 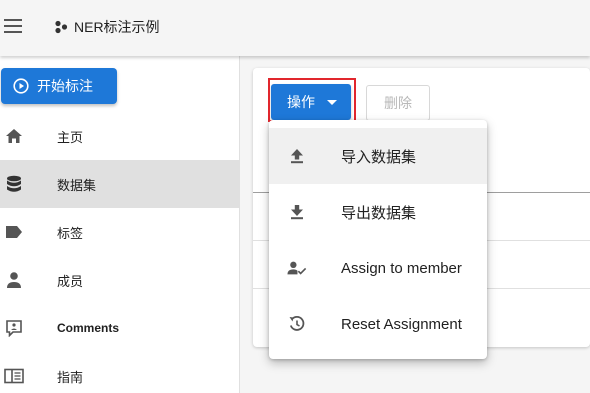 What do you see at coordinates (401, 324) in the screenshot?
I see `menu-item-label: Reset Assignment` at bounding box center [401, 324].